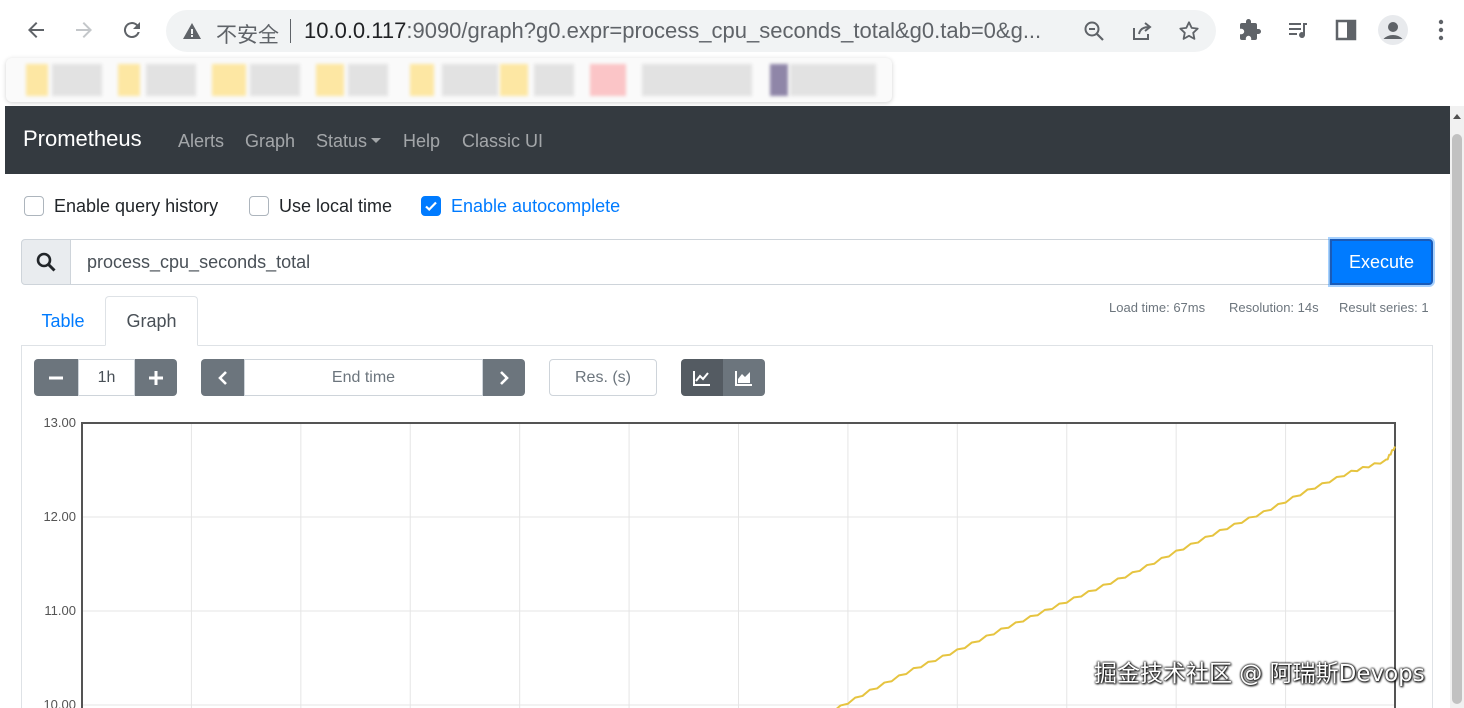 Image resolution: width=1464 pixels, height=708 pixels. I want to click on extensions-icon, so click(1250, 30).